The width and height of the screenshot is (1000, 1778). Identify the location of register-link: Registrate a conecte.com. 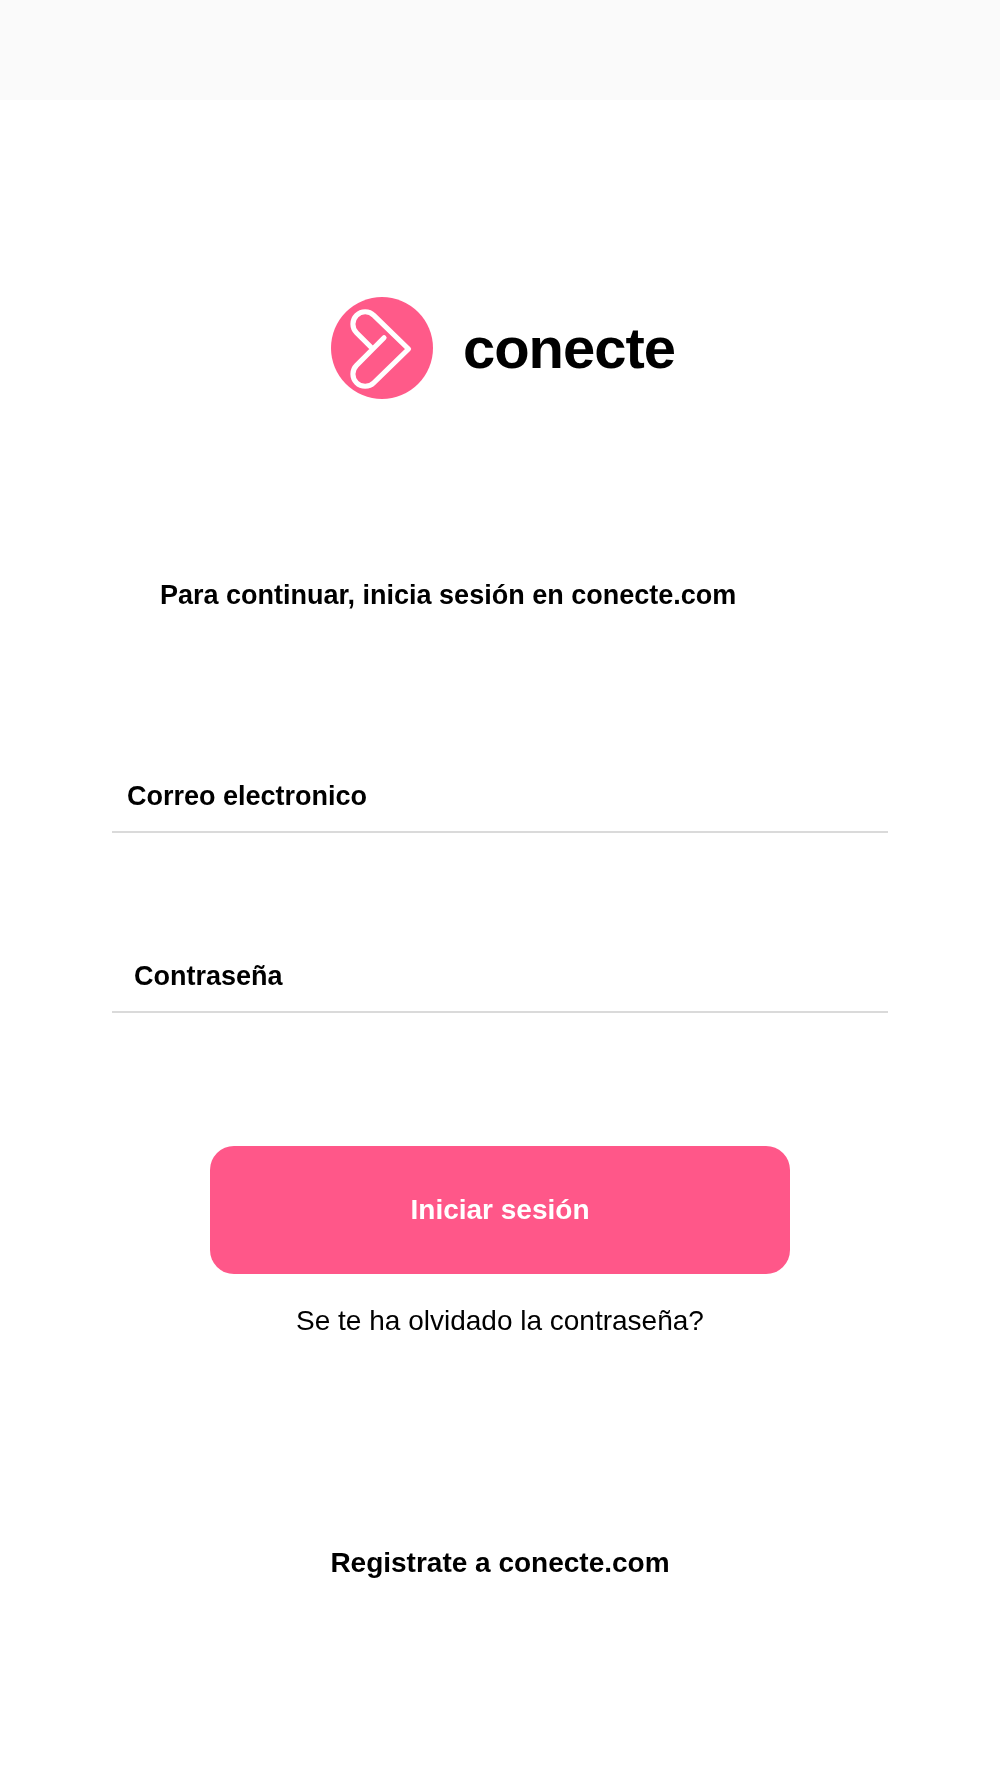
(500, 1562).